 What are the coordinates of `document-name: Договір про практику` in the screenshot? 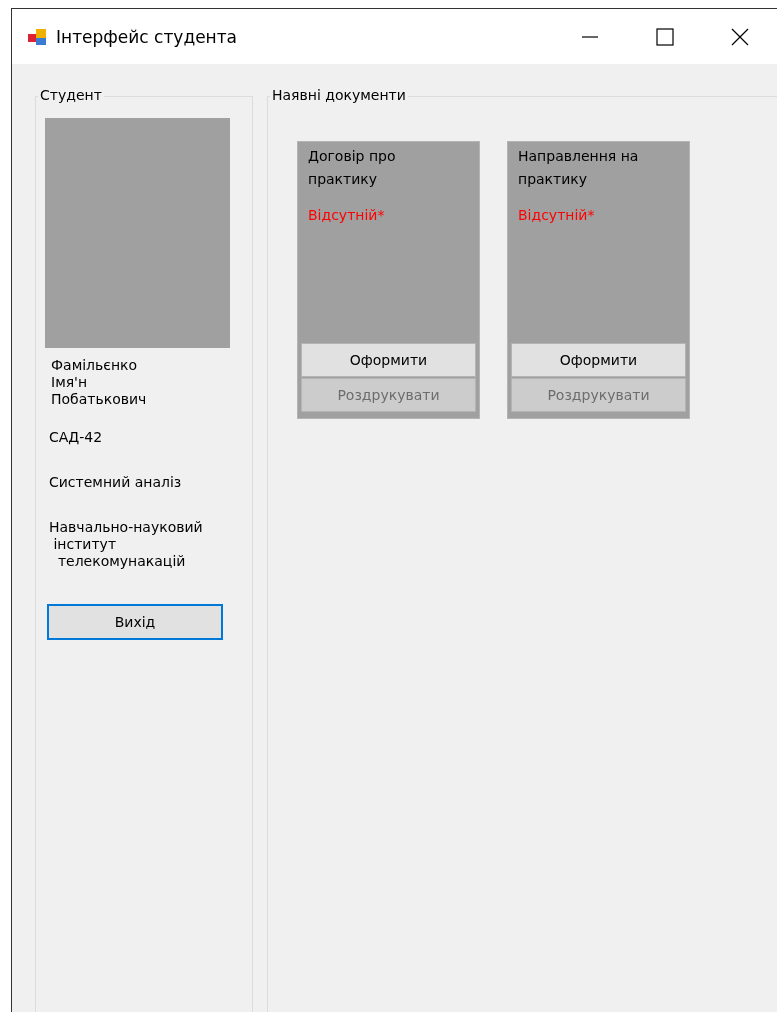 It's located at (352, 168).